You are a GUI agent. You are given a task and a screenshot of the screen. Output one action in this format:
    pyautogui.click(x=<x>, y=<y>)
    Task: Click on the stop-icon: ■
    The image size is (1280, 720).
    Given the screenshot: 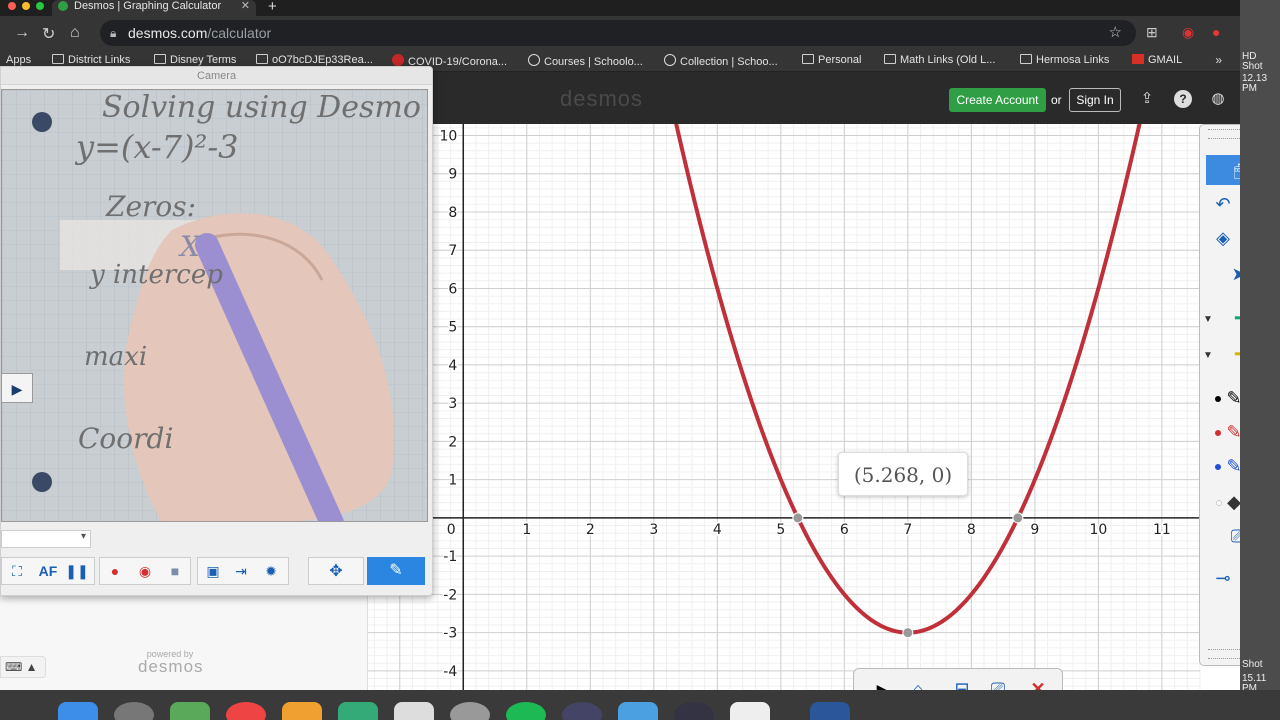 What is the action you would take?
    pyautogui.click(x=175, y=571)
    